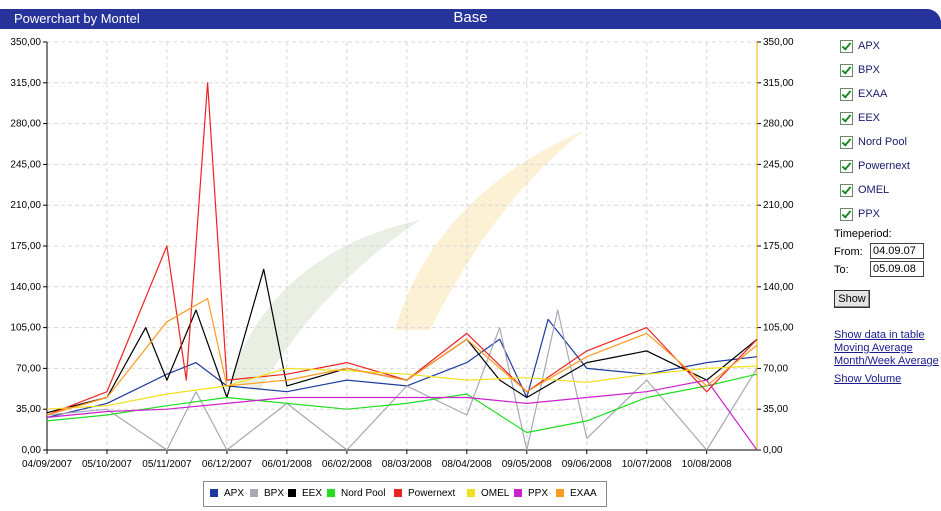  Describe the element at coordinates (583, 493) in the screenshot. I see `legend-label: EXAA` at that location.